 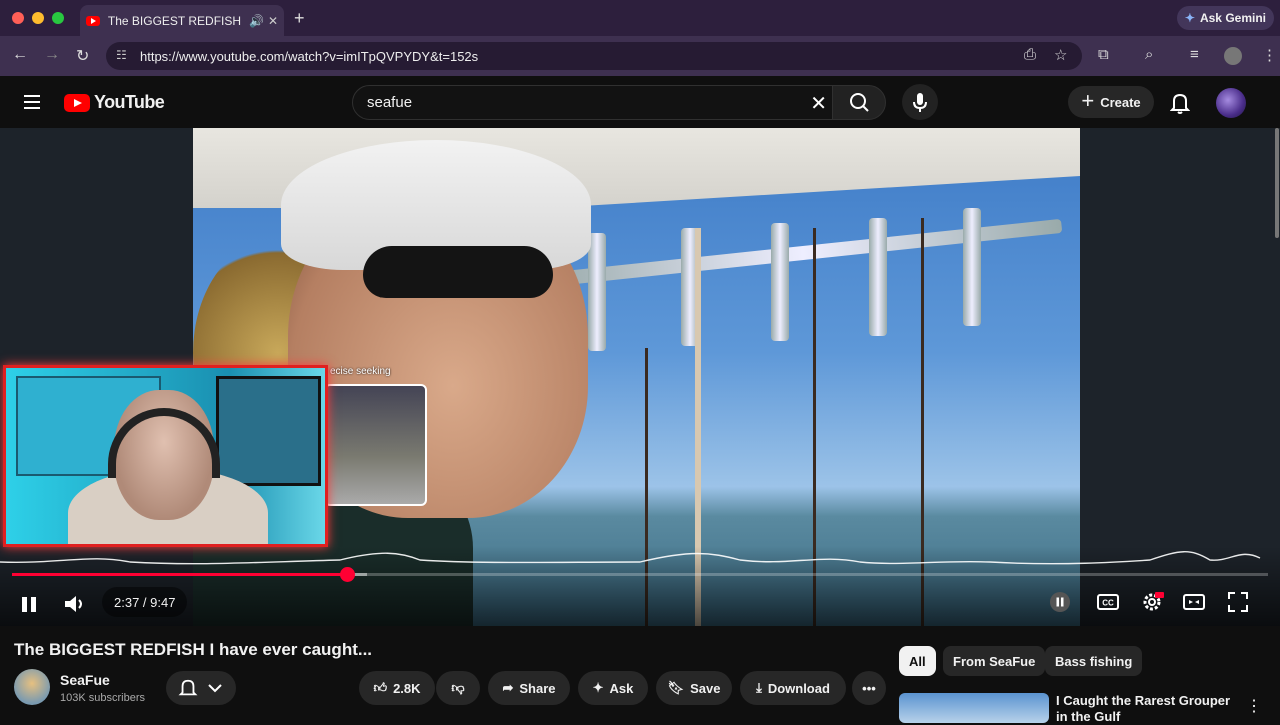 I want to click on recommendation-title: I Caught the Rarest Grouper in the Gulf, so click(x=1146, y=709).